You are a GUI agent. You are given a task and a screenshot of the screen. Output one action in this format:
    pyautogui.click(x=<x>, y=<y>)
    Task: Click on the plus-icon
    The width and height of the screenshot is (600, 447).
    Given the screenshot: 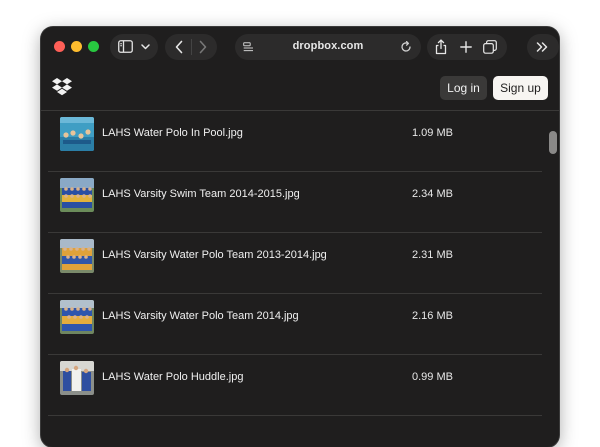 What is the action you would take?
    pyautogui.click(x=466, y=47)
    